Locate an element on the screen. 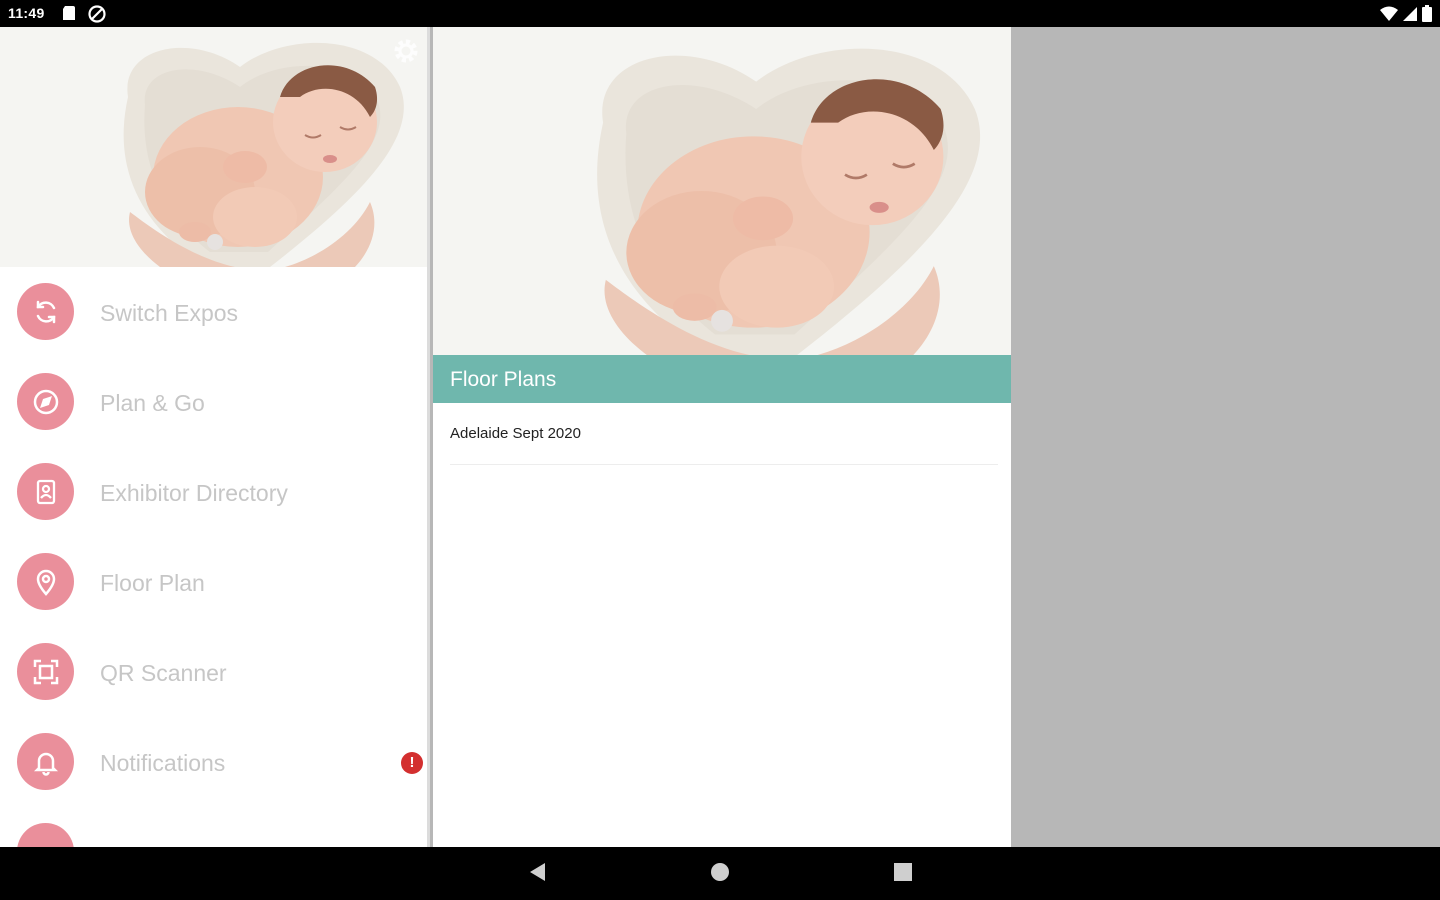  back-triangle-icon is located at coordinates (537, 874).